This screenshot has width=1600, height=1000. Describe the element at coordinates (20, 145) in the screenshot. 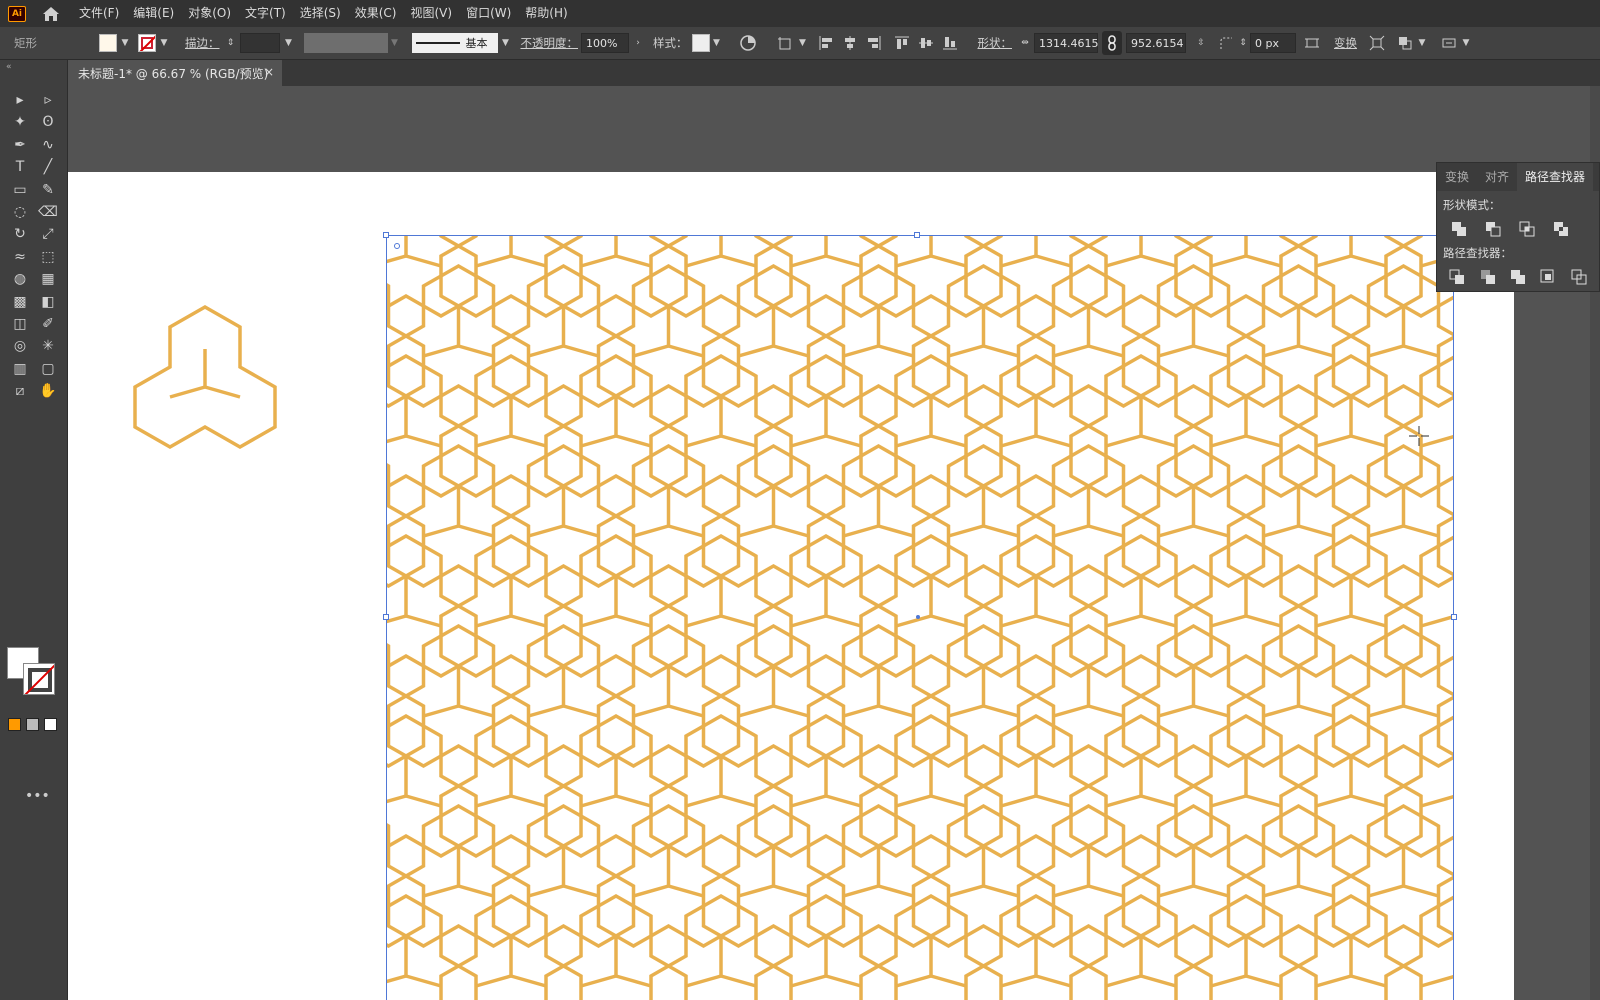

I see `pen-icon: ✒` at that location.